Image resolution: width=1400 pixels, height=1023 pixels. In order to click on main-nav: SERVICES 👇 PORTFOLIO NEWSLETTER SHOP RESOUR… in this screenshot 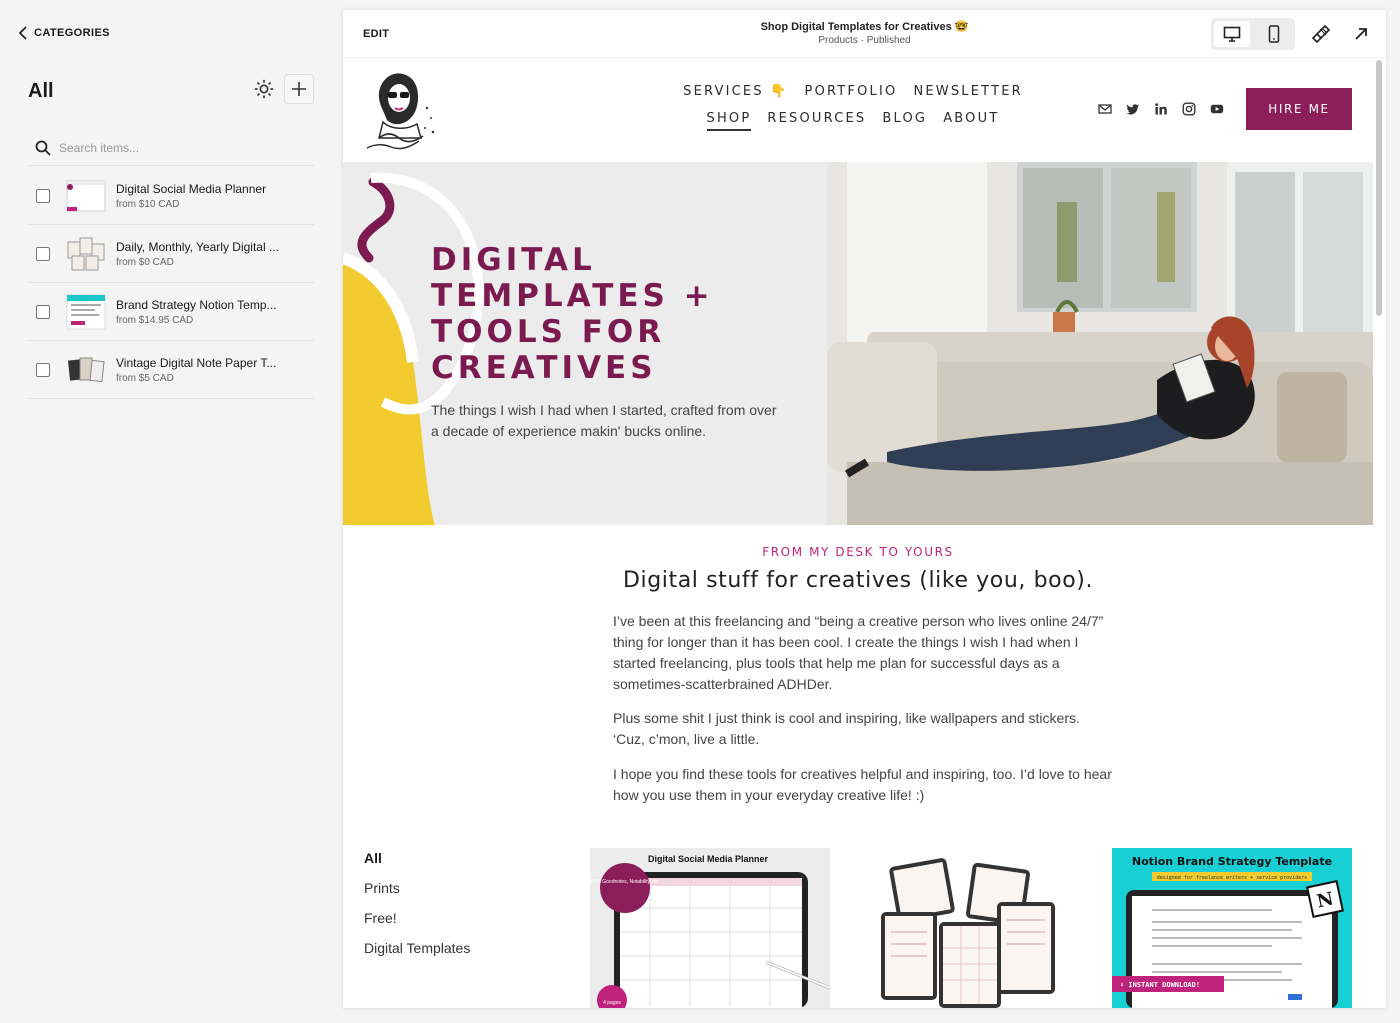, I will do `click(853, 113)`.